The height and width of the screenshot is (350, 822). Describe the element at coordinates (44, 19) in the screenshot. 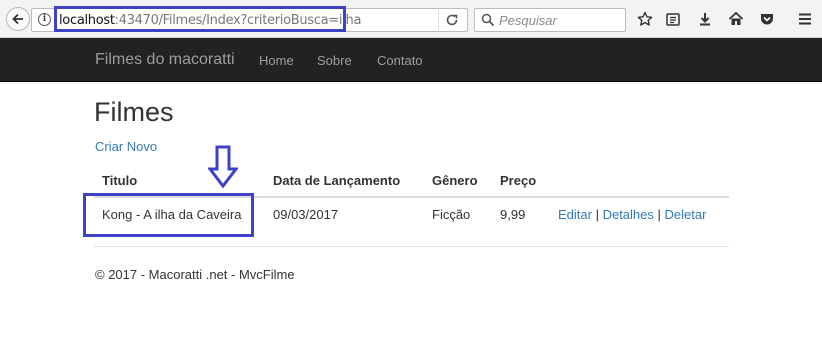

I see `info-icon: i` at that location.